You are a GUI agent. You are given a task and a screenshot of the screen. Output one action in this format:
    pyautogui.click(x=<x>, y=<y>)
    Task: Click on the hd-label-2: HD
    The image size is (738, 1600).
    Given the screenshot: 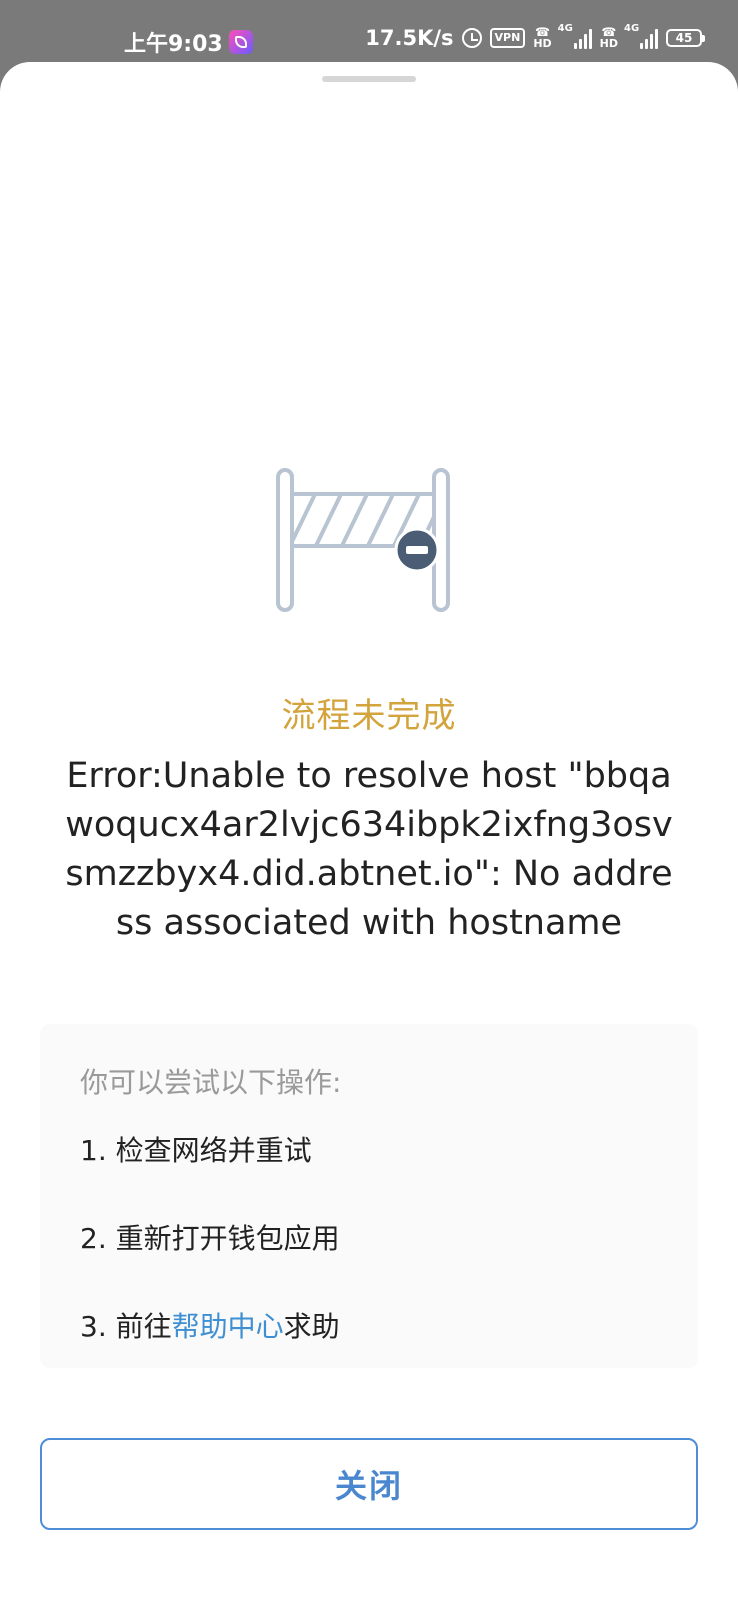 What is the action you would take?
    pyautogui.click(x=608, y=43)
    